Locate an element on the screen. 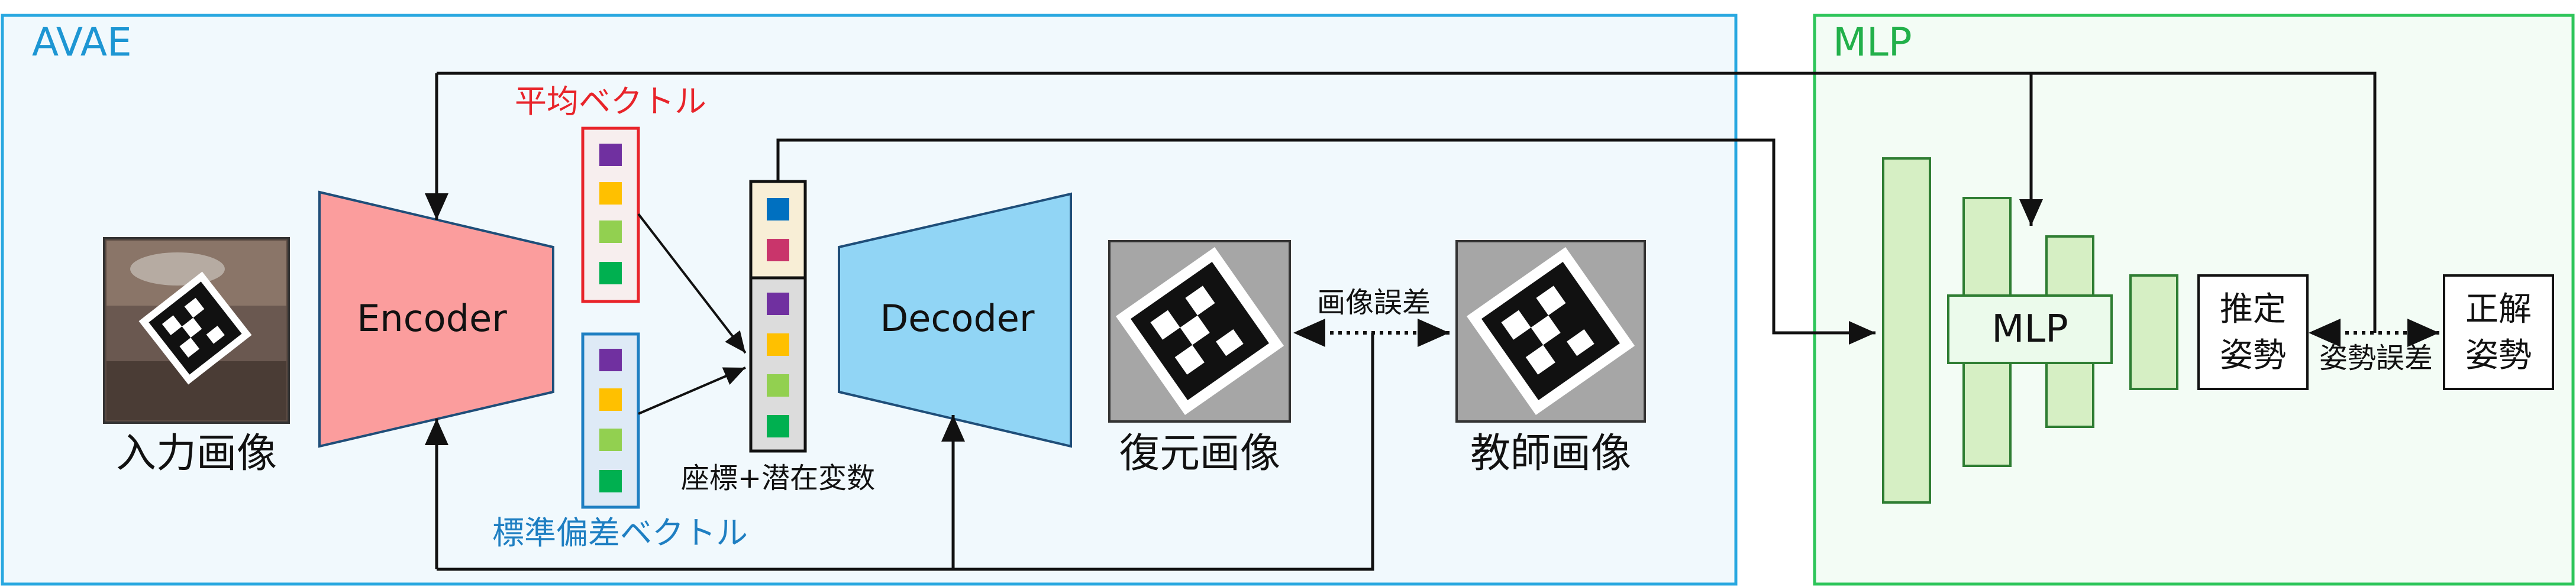 The image size is (2576, 587). estimated-pose-label-1: 推定 is located at coordinates (2253, 309).